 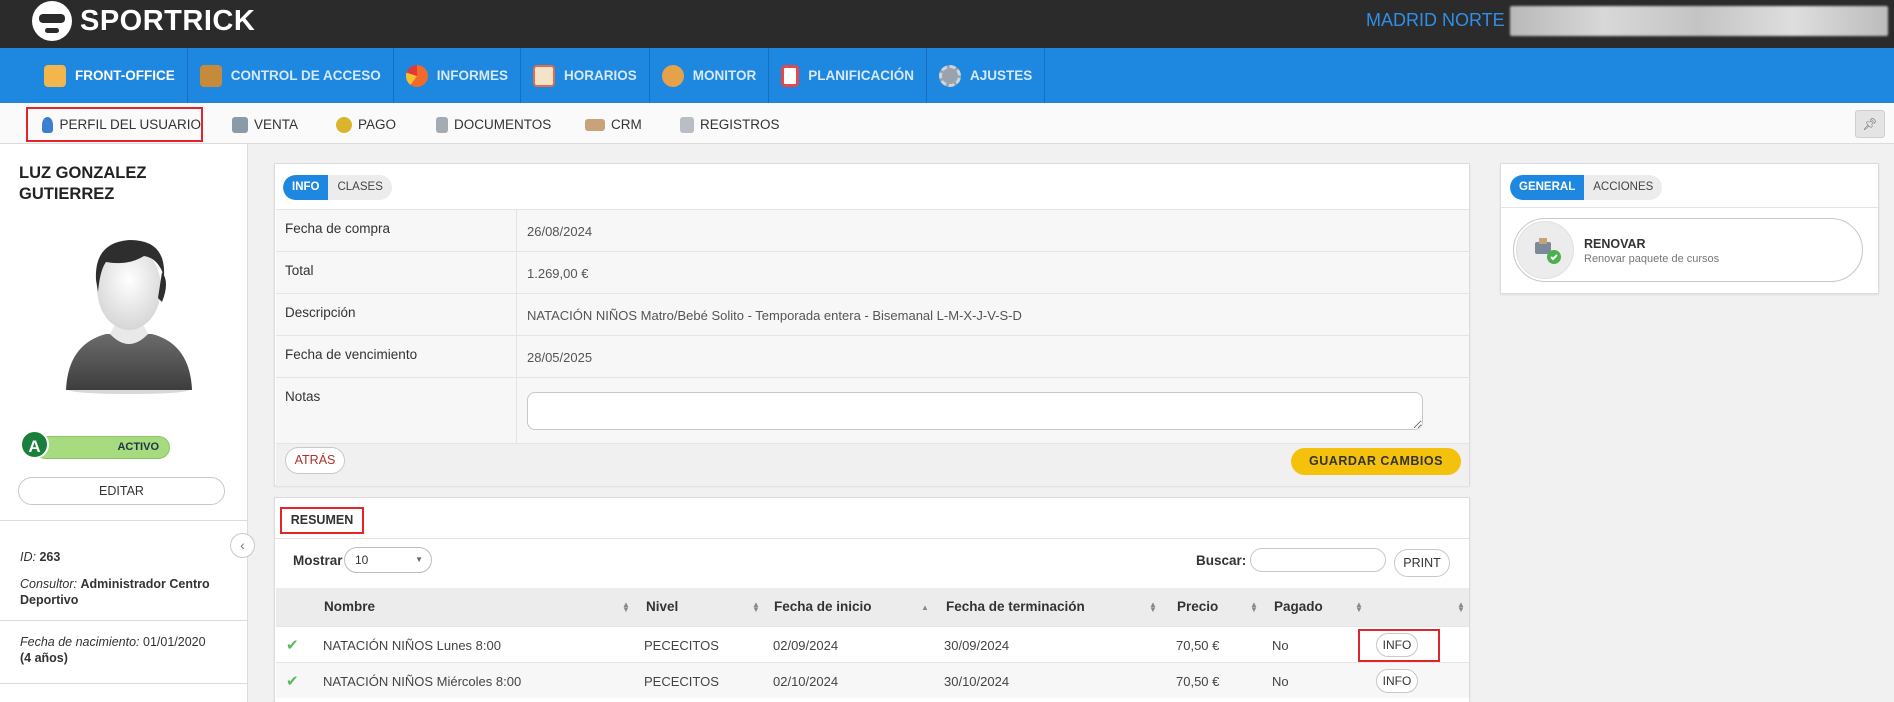 I want to click on nav-front-office: FRONT-OFFICE, so click(x=111, y=75).